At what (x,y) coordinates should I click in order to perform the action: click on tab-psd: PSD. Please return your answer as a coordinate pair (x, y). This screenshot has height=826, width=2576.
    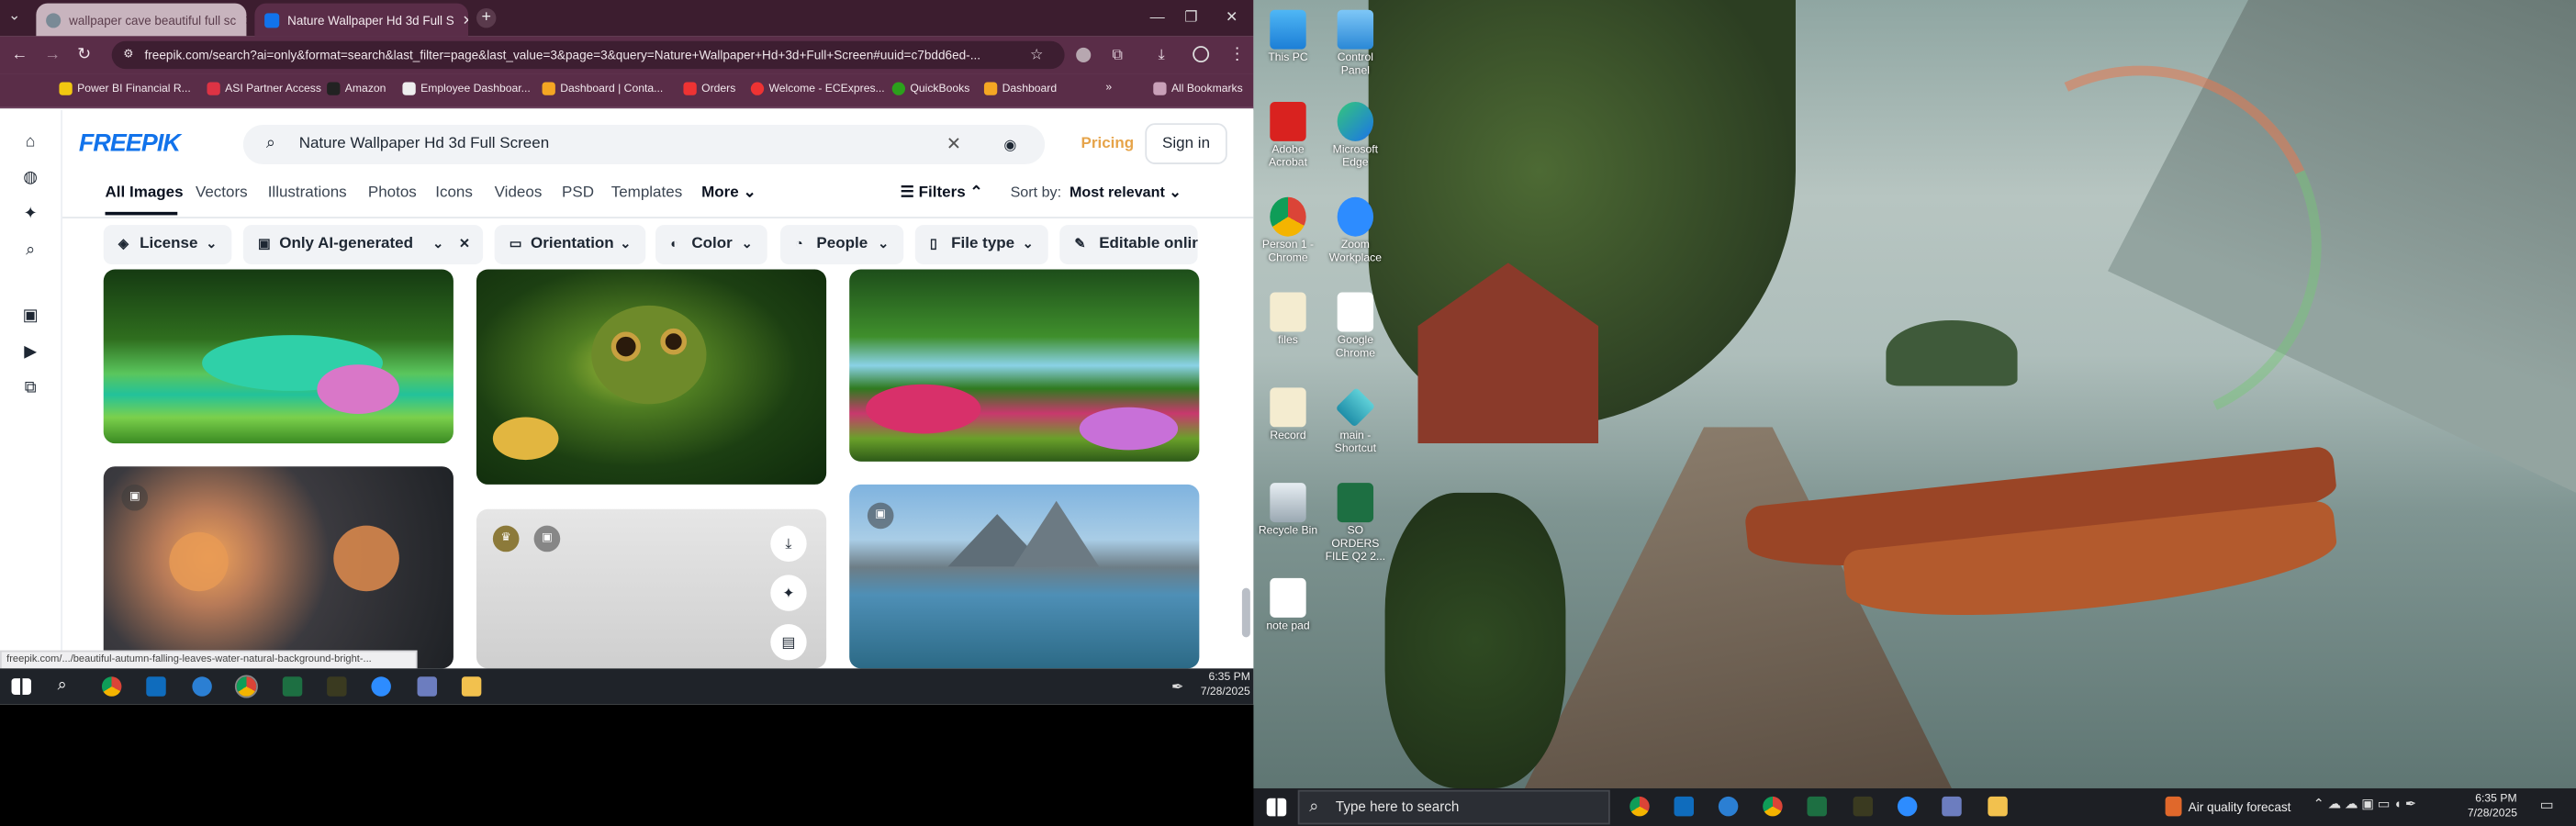
    Looking at the image, I should click on (578, 193).